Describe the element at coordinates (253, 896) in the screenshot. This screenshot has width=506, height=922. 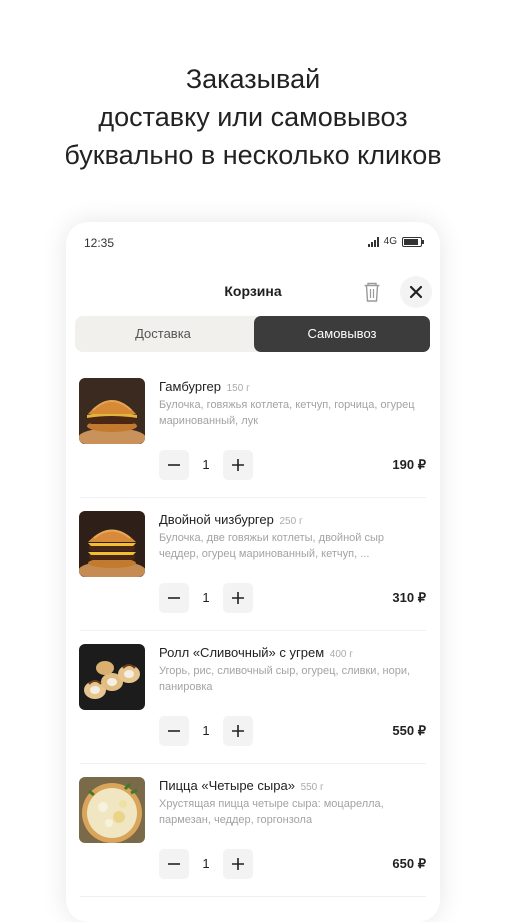
I see `divider` at that location.